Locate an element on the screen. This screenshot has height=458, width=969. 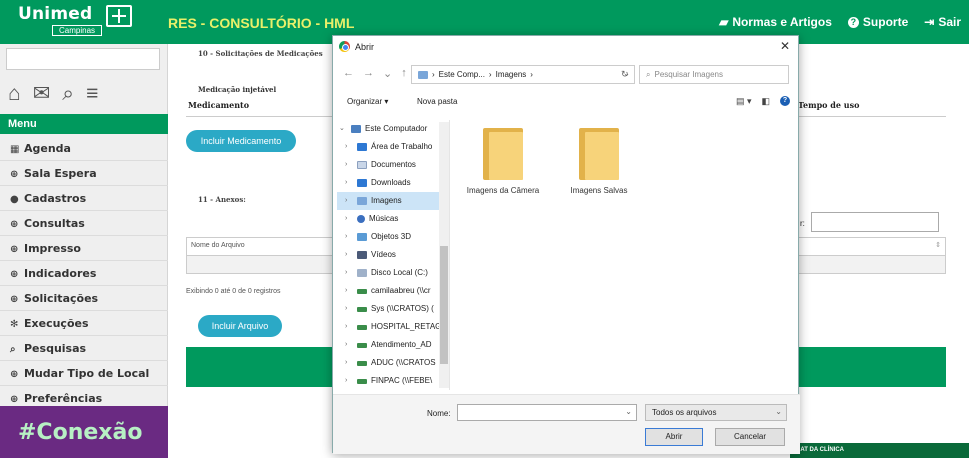
close-icon: ✕ is located at coordinates (785, 46).